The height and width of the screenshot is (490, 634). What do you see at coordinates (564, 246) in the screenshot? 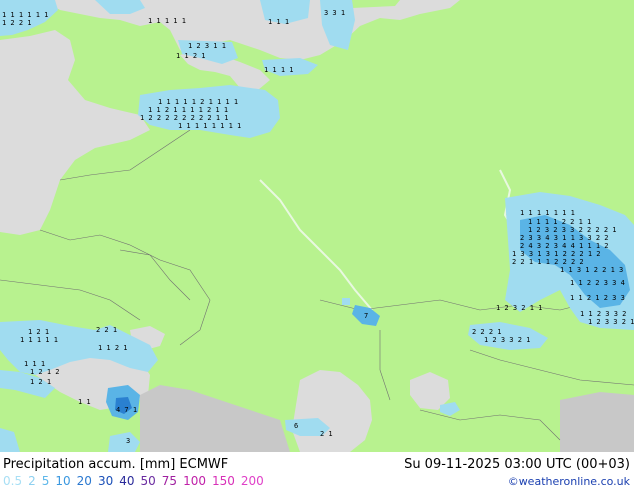
I see `value-label: 2 4 3 2 3 4 4 1 1 1 2` at bounding box center [564, 246].